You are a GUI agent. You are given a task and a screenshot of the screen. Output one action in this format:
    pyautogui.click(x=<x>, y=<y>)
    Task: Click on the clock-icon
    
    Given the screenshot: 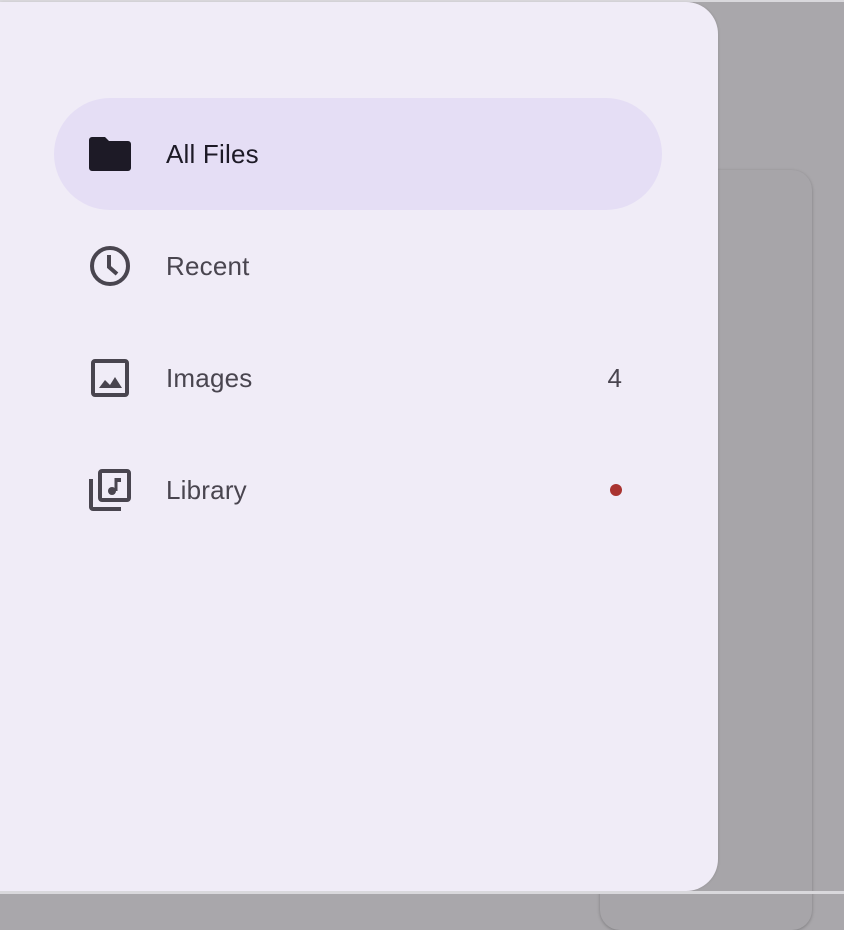 What is the action you would take?
    pyautogui.click(x=110, y=266)
    